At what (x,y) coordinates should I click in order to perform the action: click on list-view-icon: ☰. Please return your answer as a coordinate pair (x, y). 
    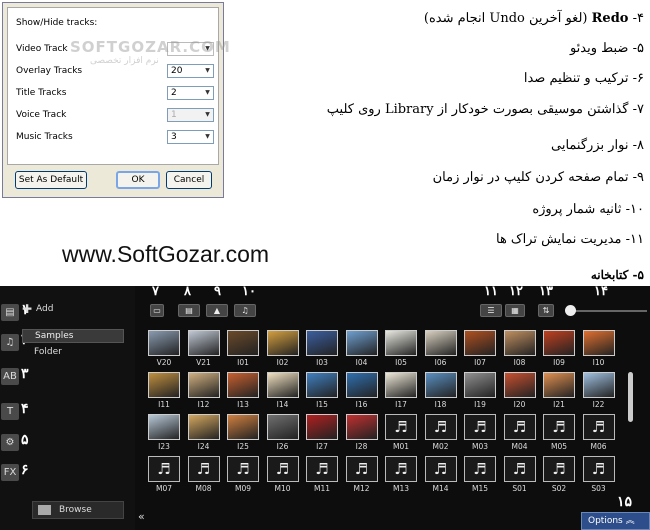
    Looking at the image, I should click on (491, 310).